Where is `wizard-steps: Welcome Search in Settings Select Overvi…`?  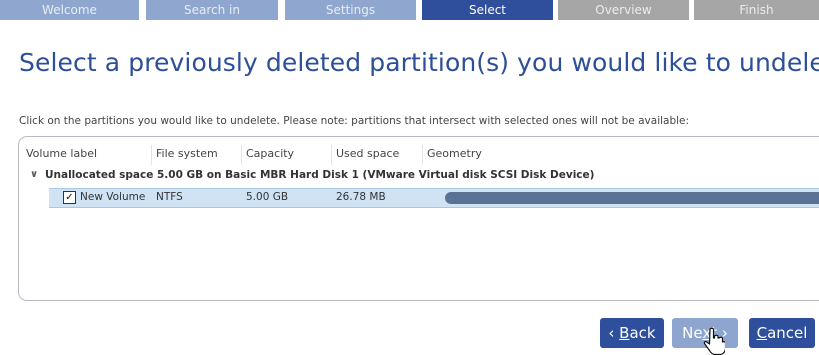 wizard-steps: Welcome Search in Settings Select Overvi… is located at coordinates (409, 10).